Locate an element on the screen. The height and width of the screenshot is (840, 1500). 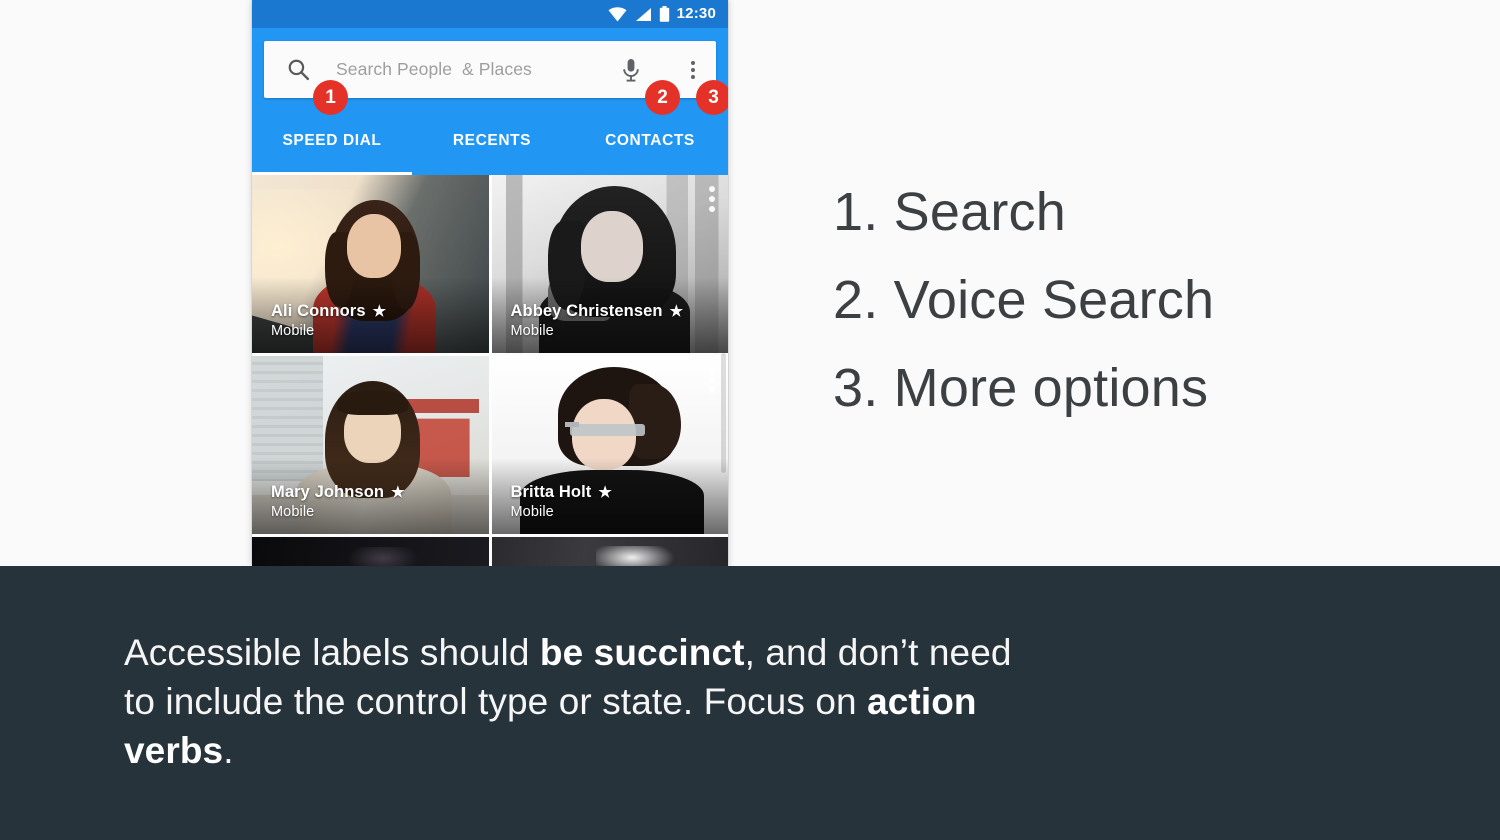
contact-name-row: Britta Holt ★ is located at coordinates (561, 492).